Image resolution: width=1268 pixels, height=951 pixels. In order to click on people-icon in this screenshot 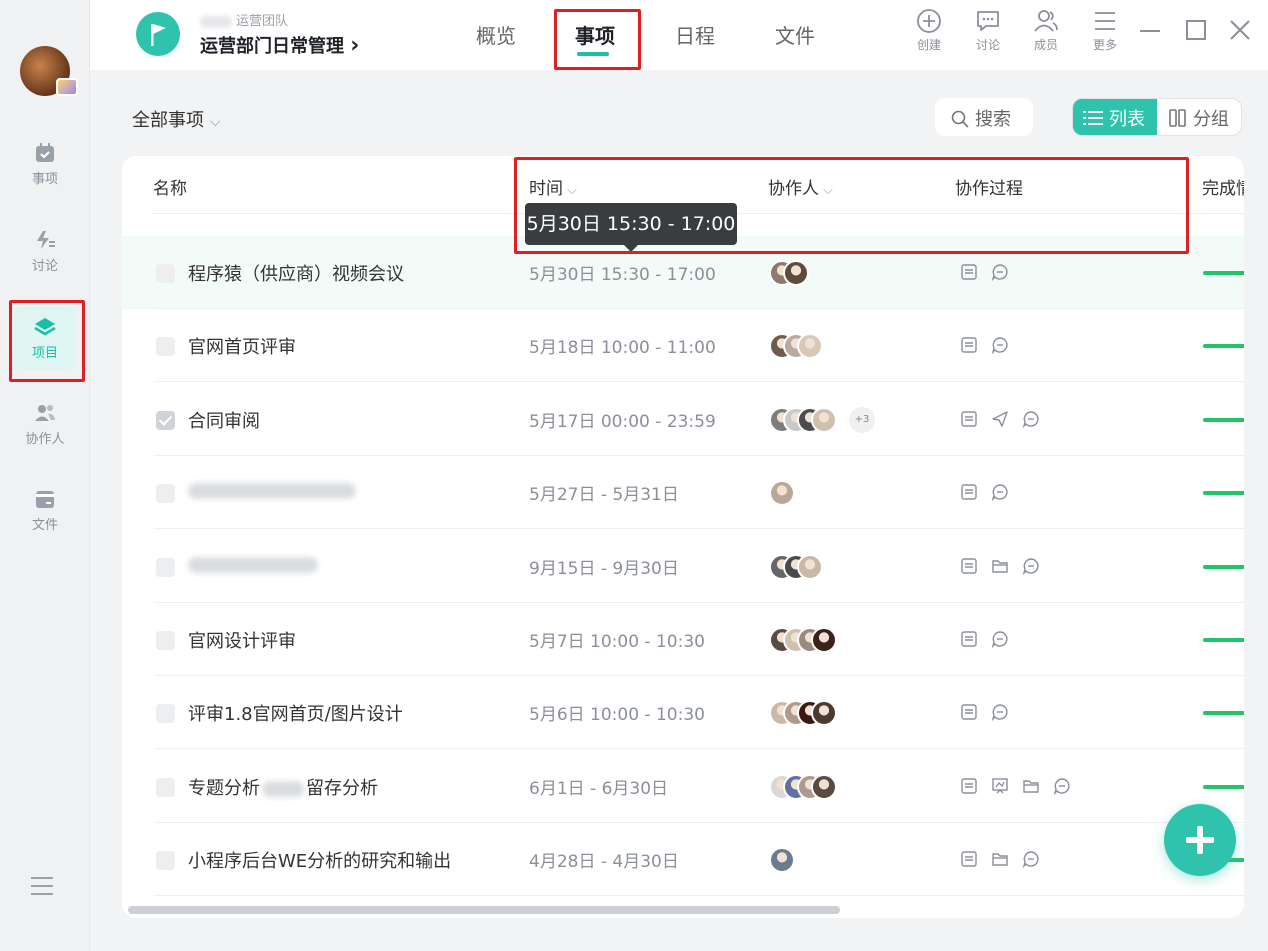, I will do `click(45, 413)`.